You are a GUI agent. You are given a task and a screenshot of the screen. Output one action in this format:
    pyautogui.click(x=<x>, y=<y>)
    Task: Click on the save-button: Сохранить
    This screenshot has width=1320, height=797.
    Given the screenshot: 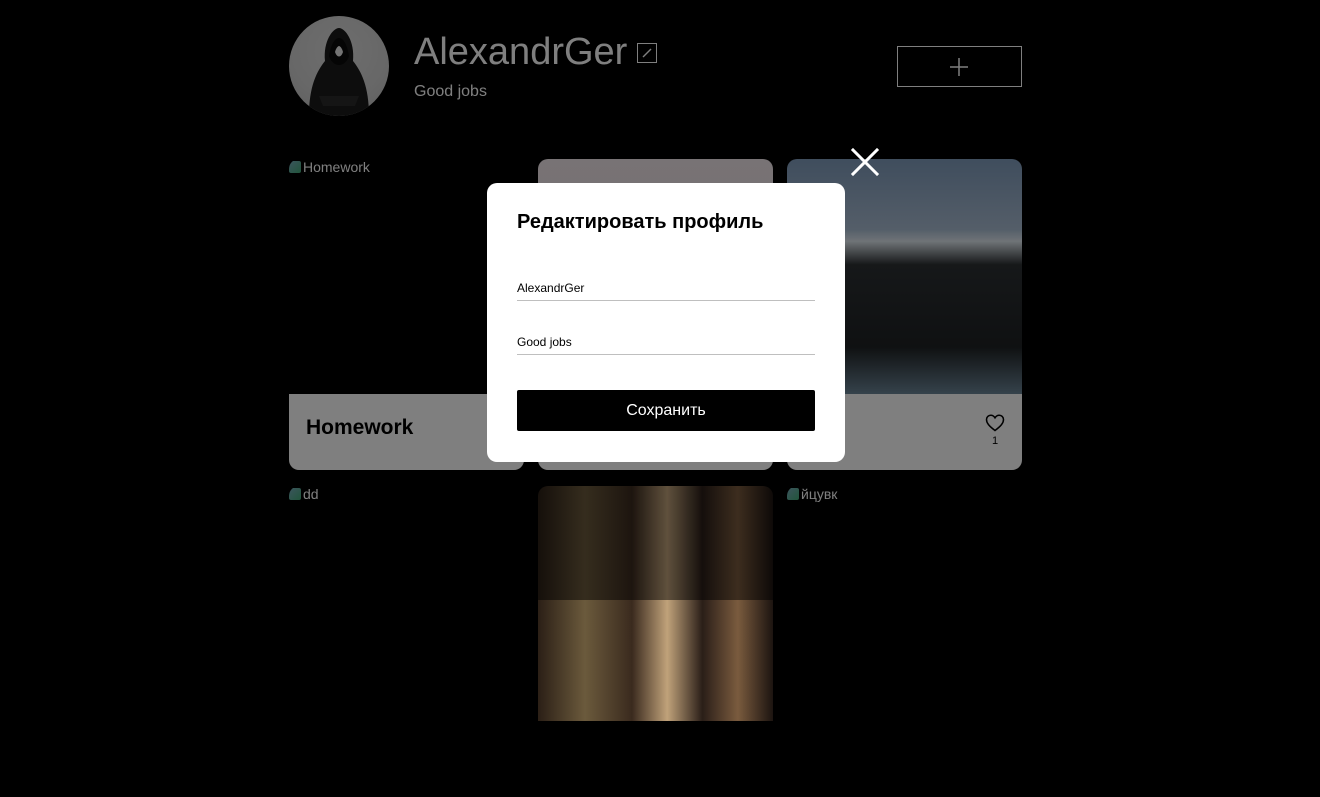 What is the action you would take?
    pyautogui.click(x=666, y=410)
    